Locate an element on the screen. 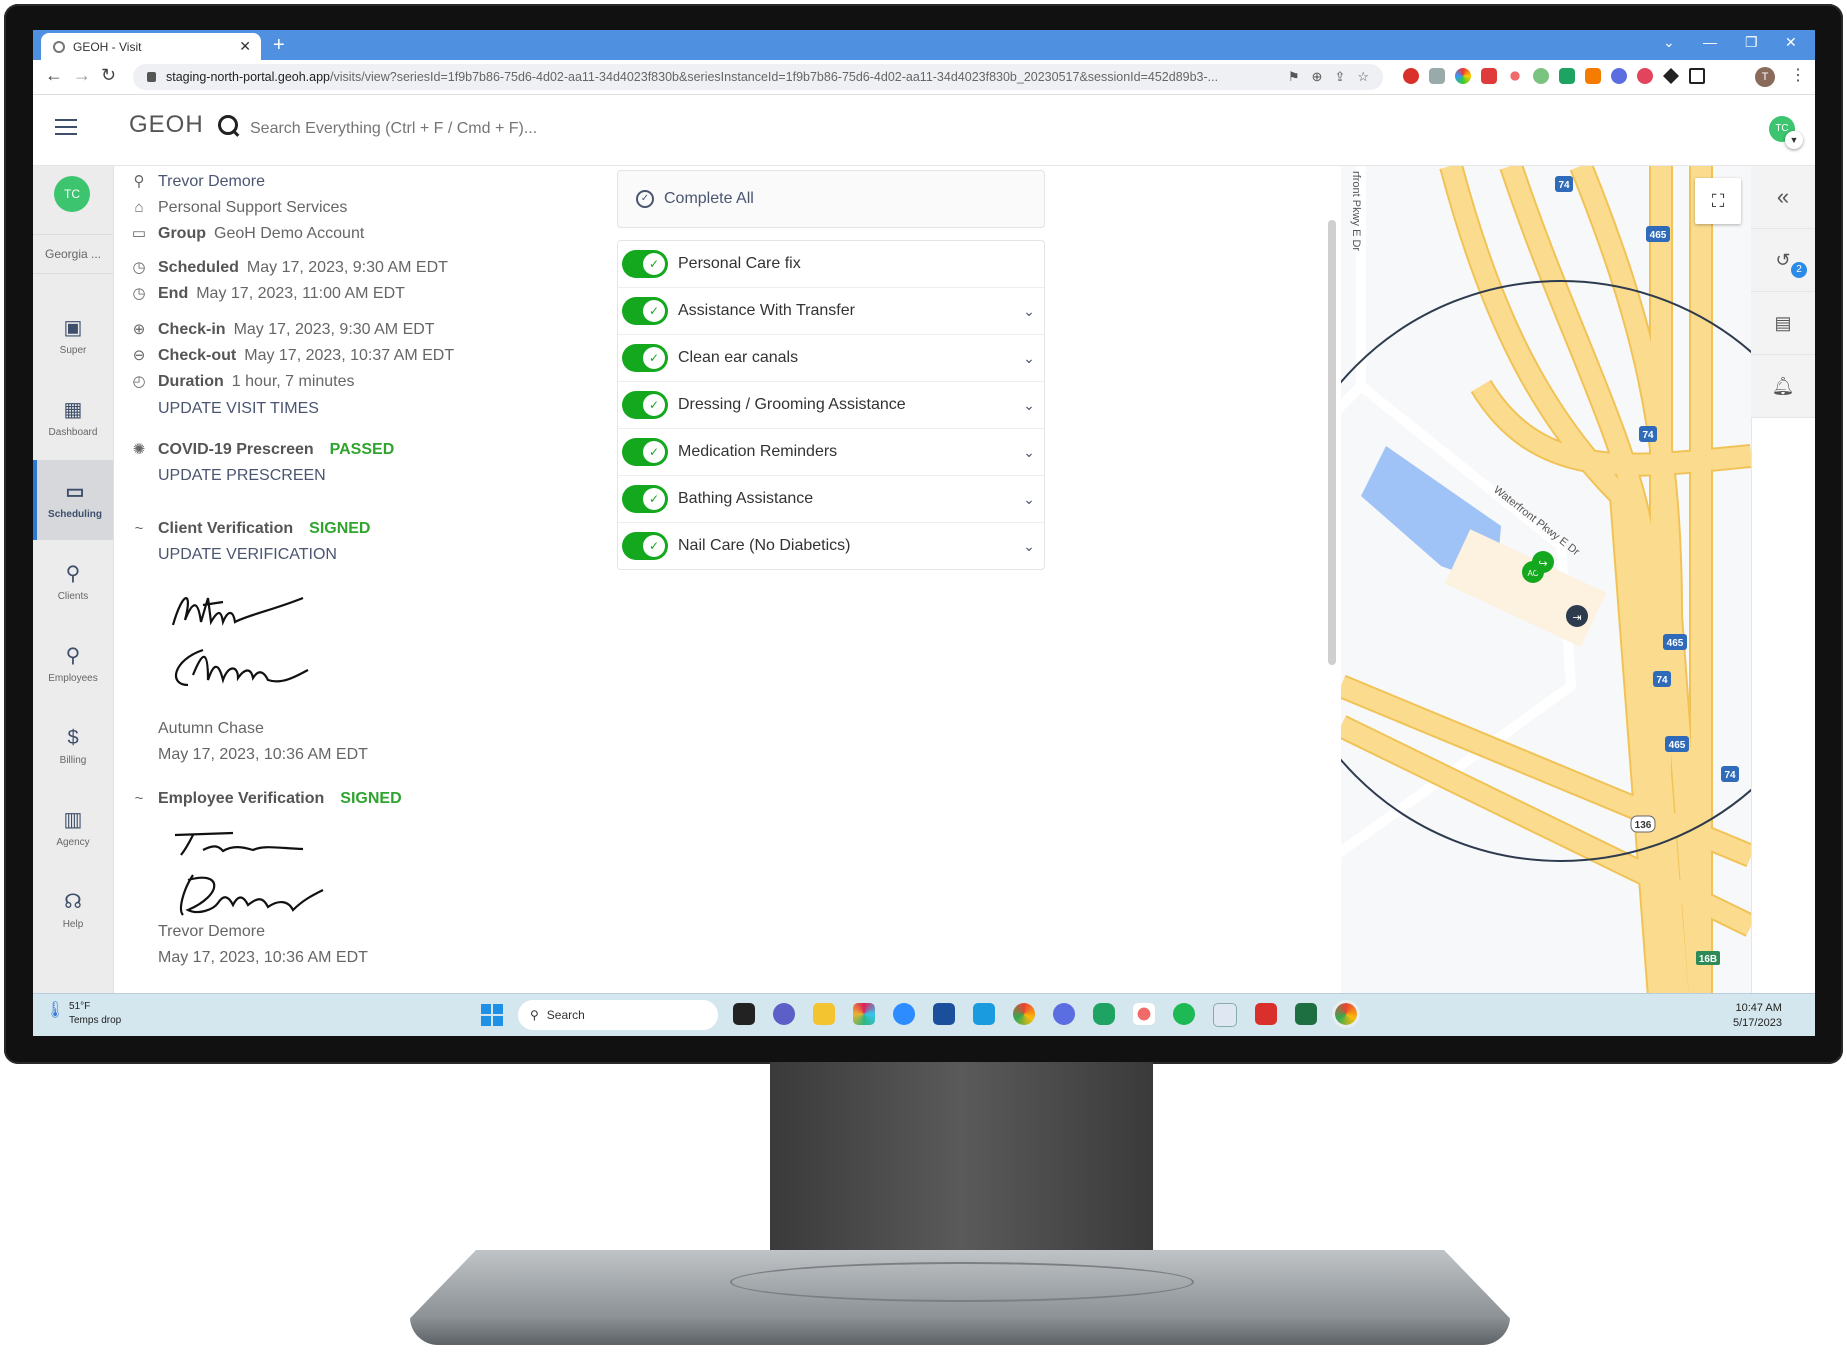  browser-profile-avatar: T is located at coordinates (1765, 77).